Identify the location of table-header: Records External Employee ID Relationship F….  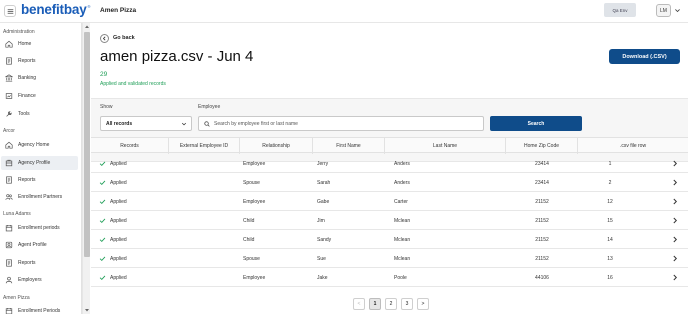
(389, 145).